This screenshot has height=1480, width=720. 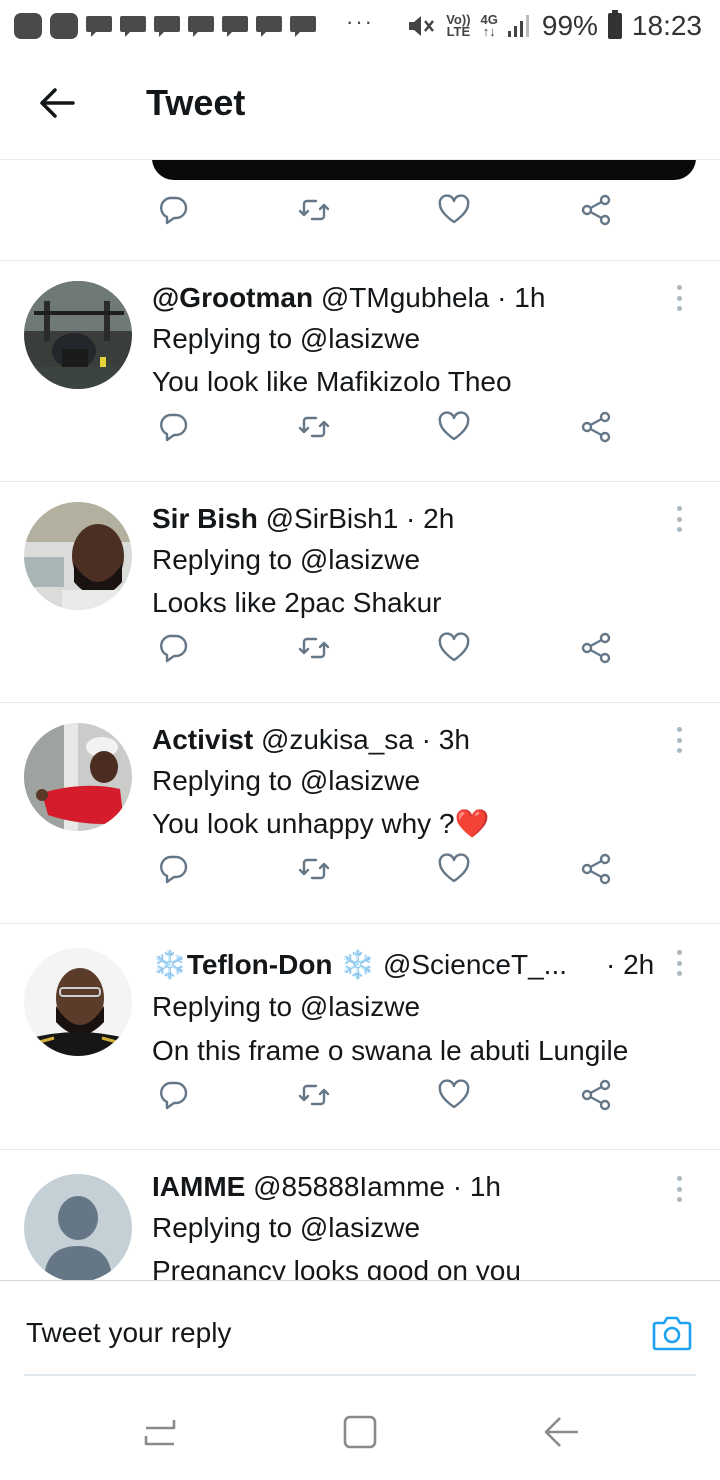 What do you see at coordinates (336, 1267) in the screenshot?
I see `tweet-text: Pregnancy looks good on you` at bounding box center [336, 1267].